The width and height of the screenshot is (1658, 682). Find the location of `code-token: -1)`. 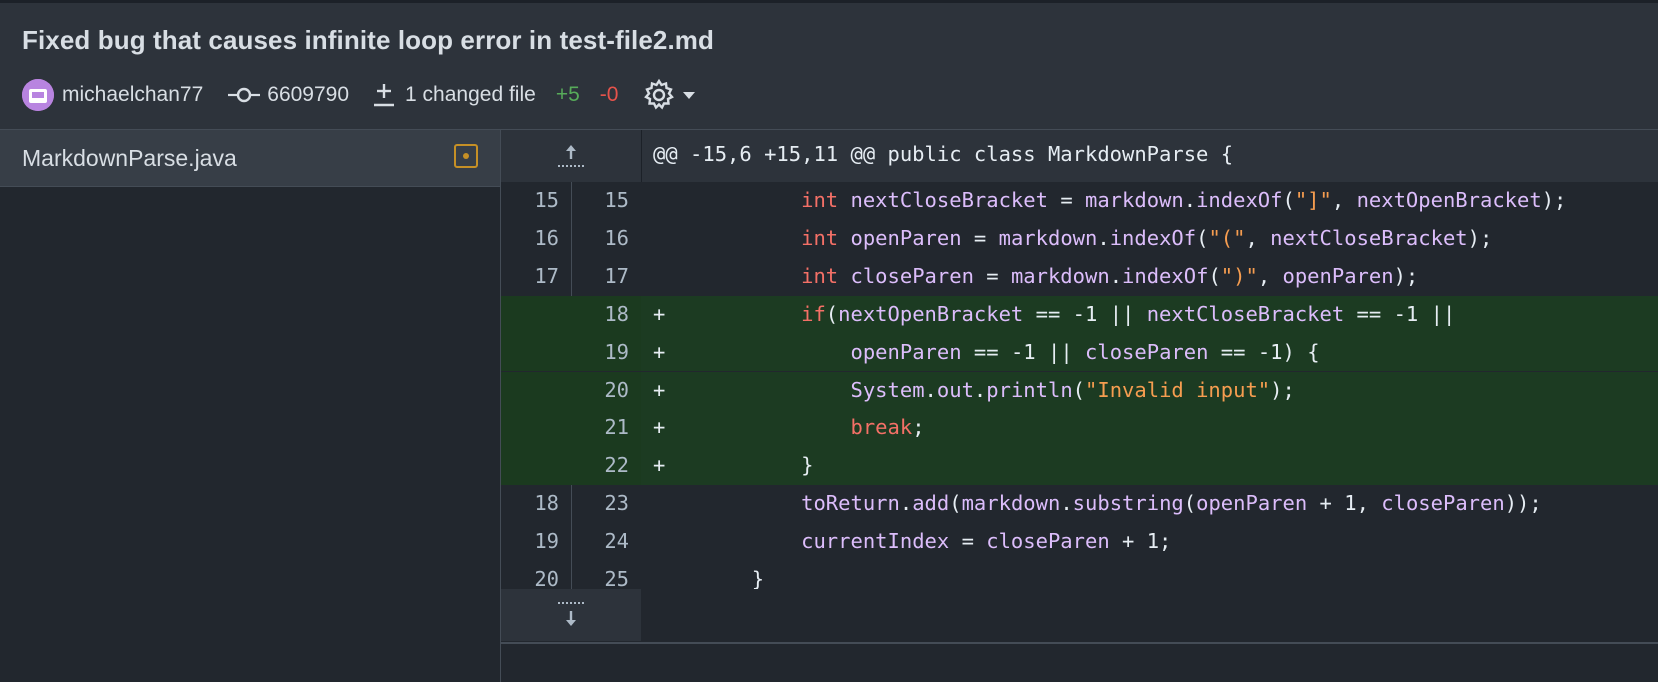

code-token: -1) is located at coordinates (1276, 351).